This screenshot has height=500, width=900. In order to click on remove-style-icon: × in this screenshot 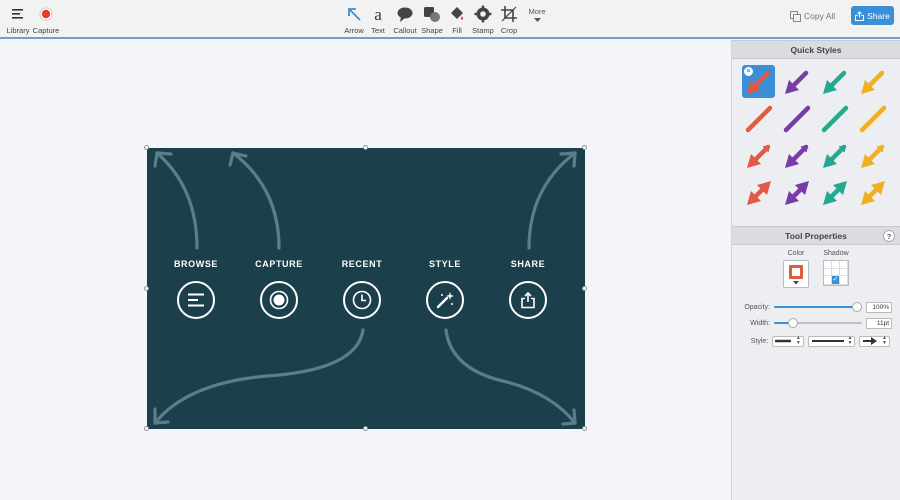, I will do `click(748, 71)`.